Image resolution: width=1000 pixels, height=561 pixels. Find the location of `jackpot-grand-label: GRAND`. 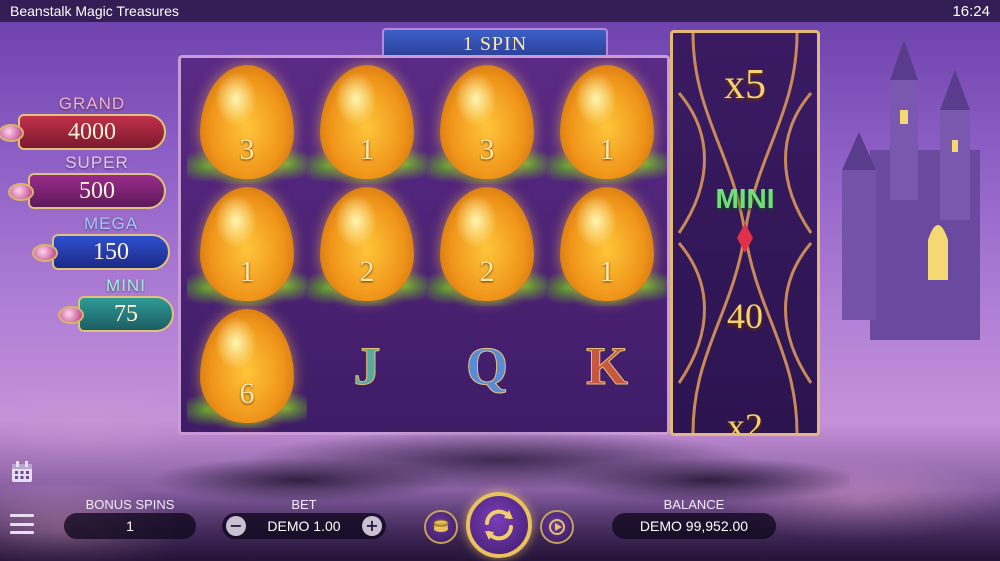

jackpot-grand-label: GRAND is located at coordinates (92, 103).